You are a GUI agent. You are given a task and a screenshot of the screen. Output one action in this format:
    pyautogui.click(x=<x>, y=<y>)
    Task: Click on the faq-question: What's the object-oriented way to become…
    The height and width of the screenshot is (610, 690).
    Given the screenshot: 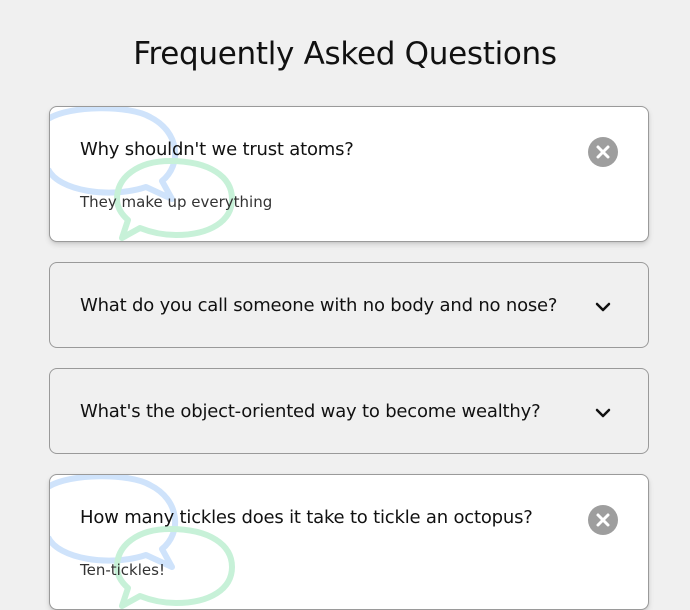 What is the action you would take?
    pyautogui.click(x=310, y=411)
    